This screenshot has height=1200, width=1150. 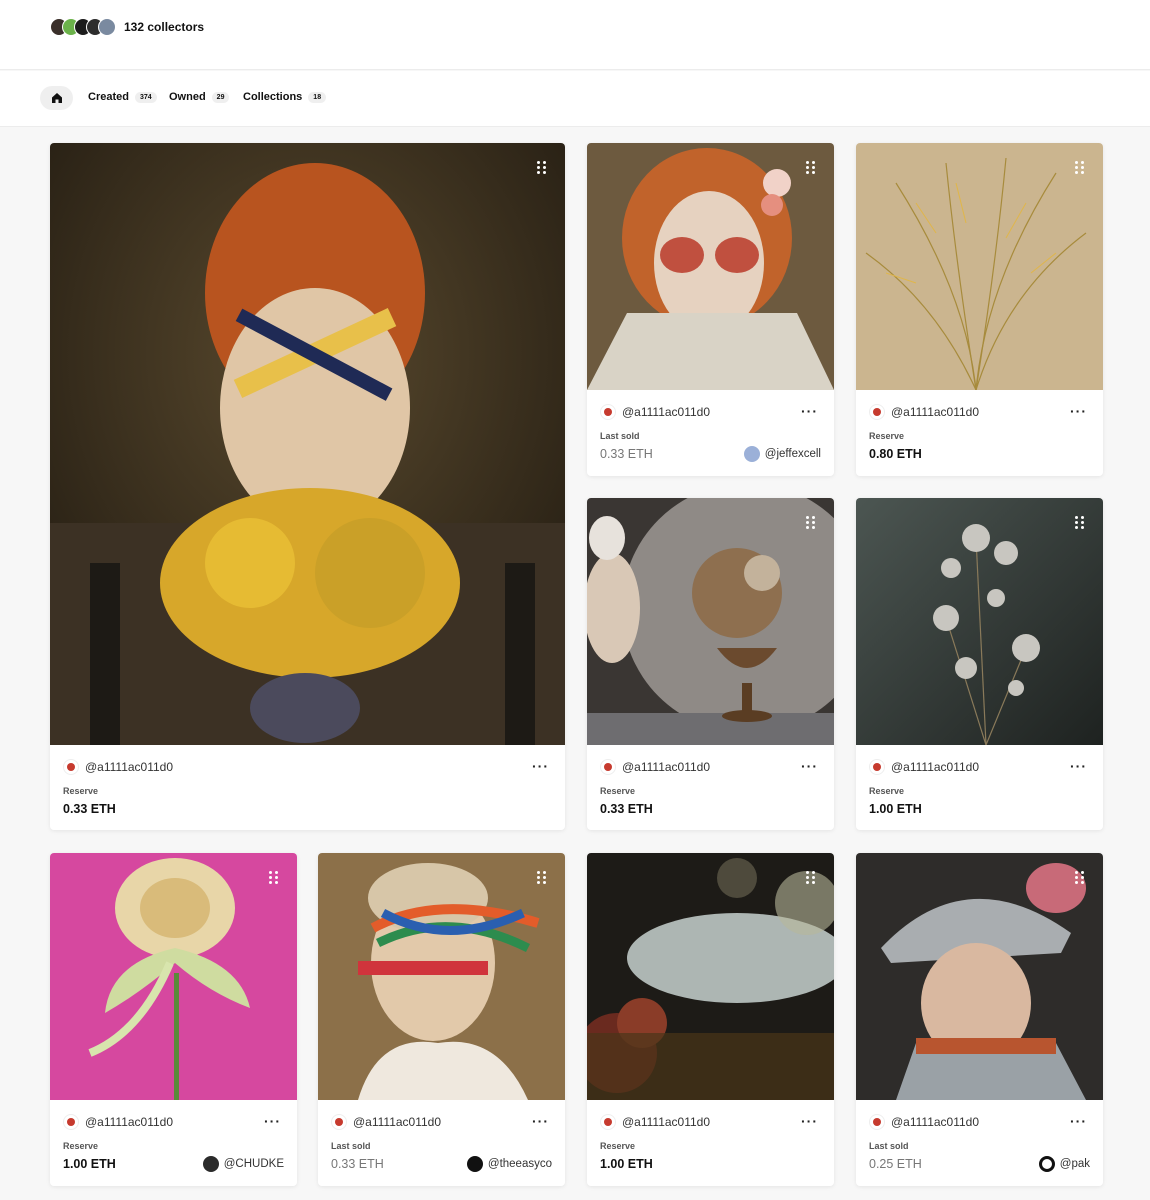 I want to click on card-meta: @a1111ac011d0 ··· Reserve 0.33 ETH, so click(x=307, y=787).